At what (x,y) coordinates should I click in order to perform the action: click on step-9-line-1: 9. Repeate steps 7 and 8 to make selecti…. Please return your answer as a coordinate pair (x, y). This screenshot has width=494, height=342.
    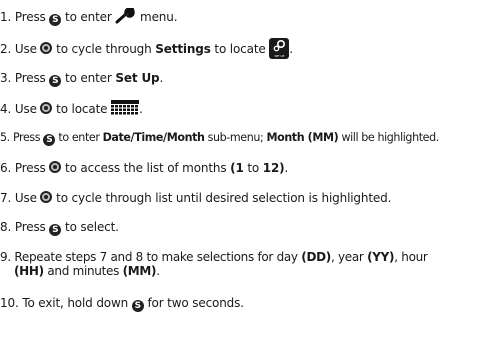
    Looking at the image, I should click on (214, 257).